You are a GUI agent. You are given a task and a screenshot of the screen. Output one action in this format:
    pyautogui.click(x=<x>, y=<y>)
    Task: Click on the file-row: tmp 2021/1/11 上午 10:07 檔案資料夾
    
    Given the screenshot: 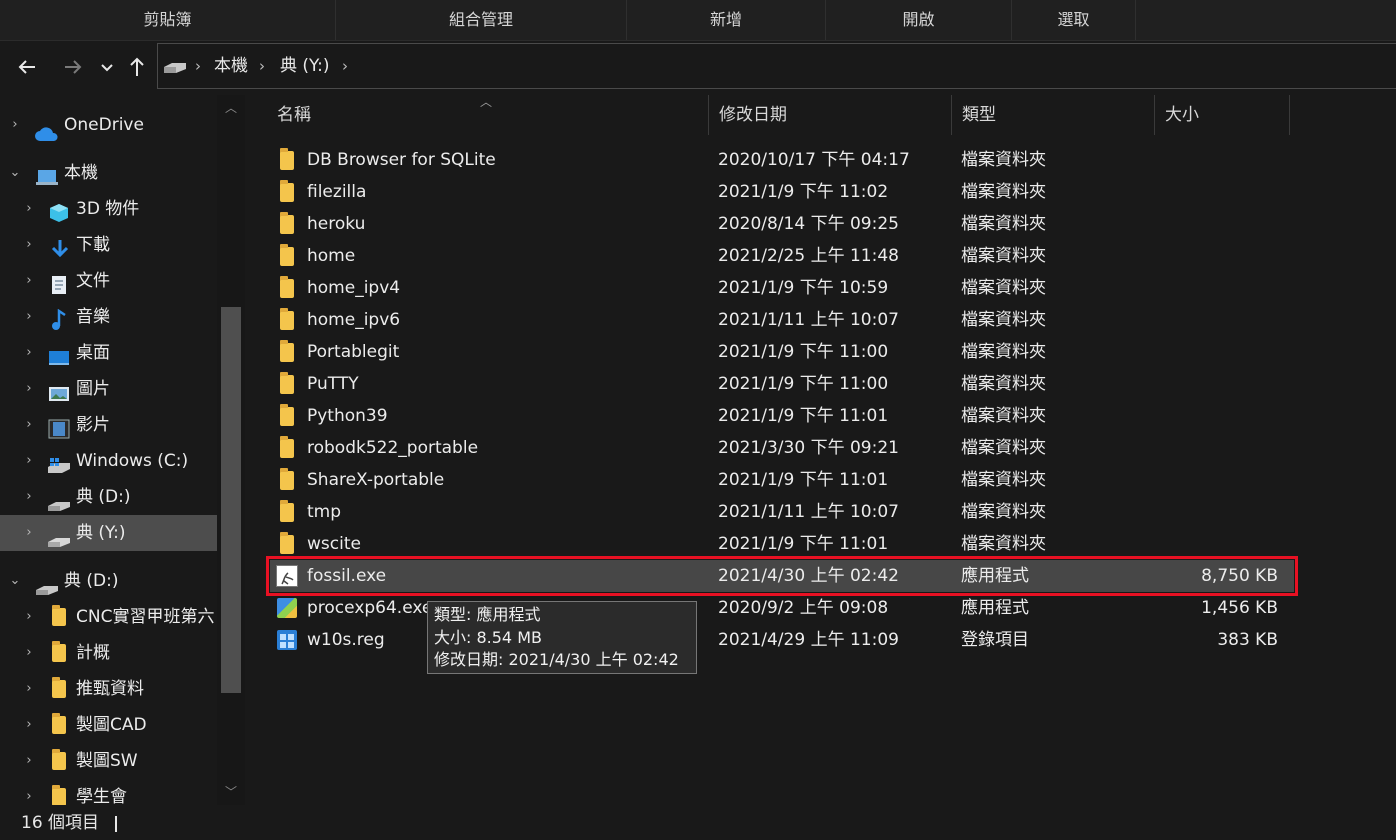 What is the action you would take?
    pyautogui.click(x=782, y=512)
    